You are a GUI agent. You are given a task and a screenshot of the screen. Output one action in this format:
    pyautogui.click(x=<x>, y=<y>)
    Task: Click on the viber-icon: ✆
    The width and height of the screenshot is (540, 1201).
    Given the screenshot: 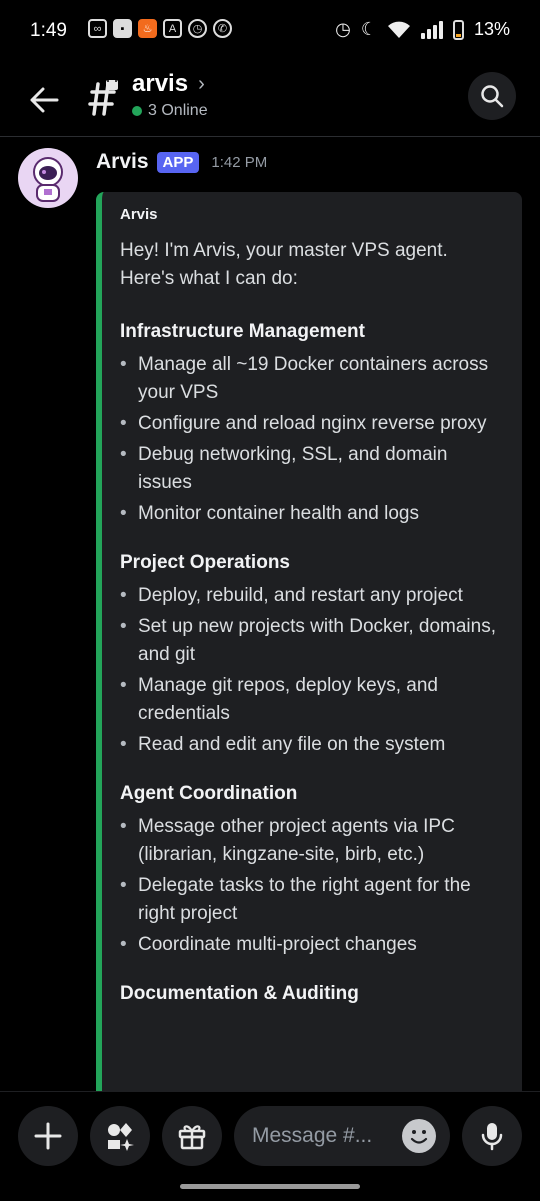 What is the action you would take?
    pyautogui.click(x=222, y=28)
    